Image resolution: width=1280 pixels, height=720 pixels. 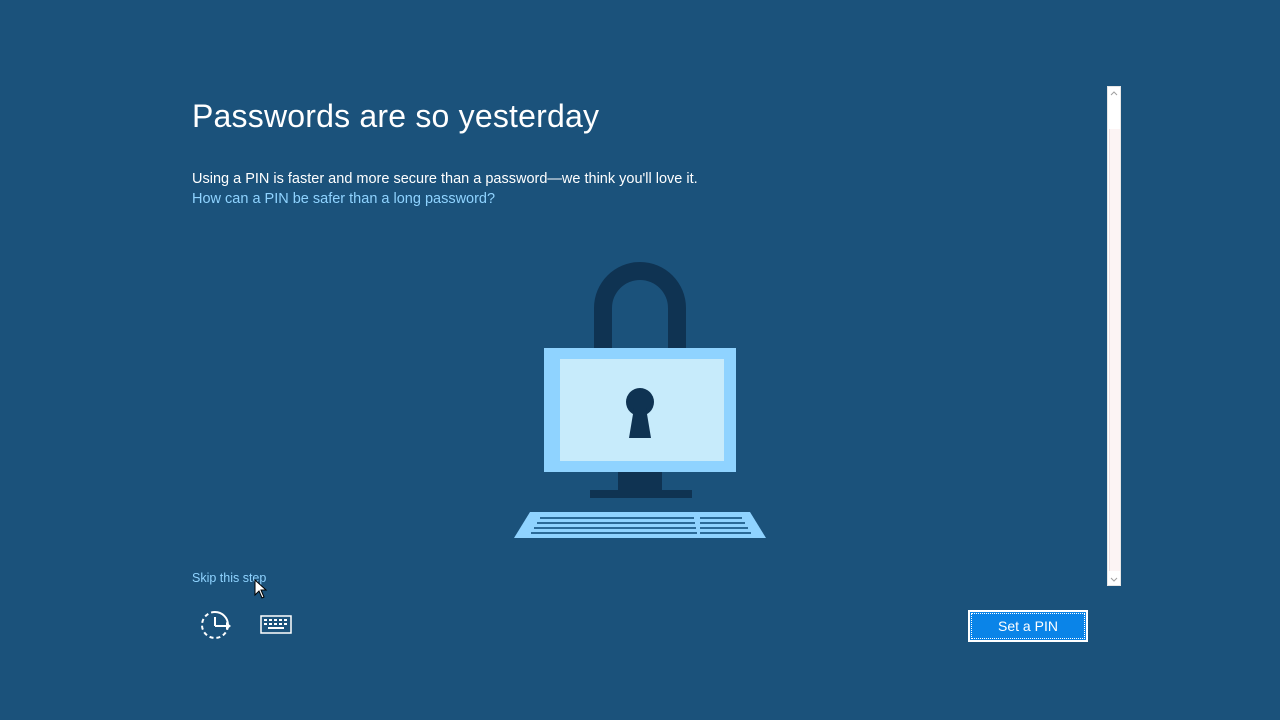 I want to click on scrollbar-thumb, so click(x=1114, y=350).